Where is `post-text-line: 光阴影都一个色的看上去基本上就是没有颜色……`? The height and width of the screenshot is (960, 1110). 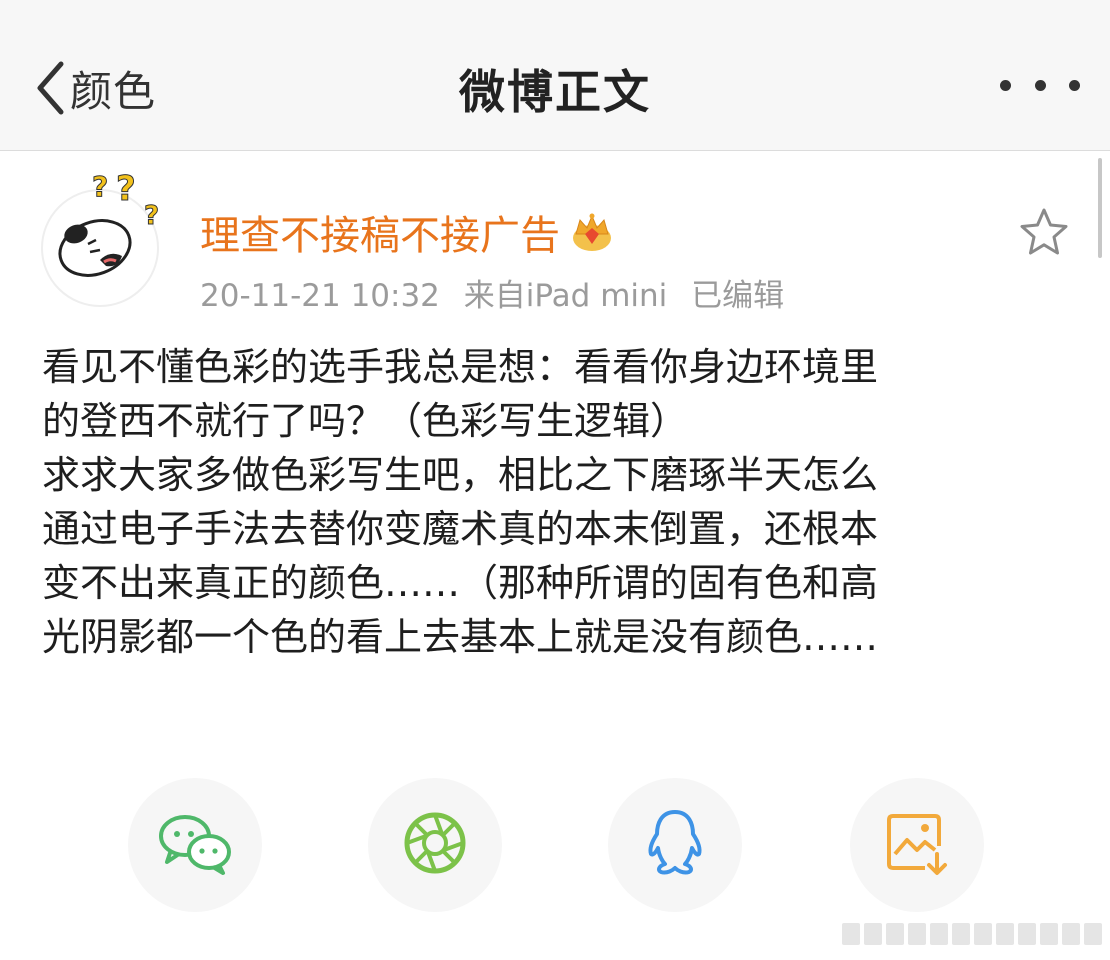 post-text-line: 光阴影都一个色的看上去基本上就是没有颜色…… is located at coordinates (460, 637).